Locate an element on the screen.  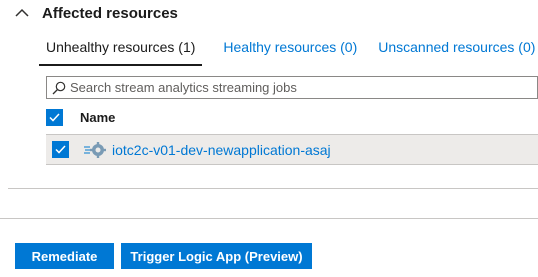
select-all-checkbox is located at coordinates (54, 117).